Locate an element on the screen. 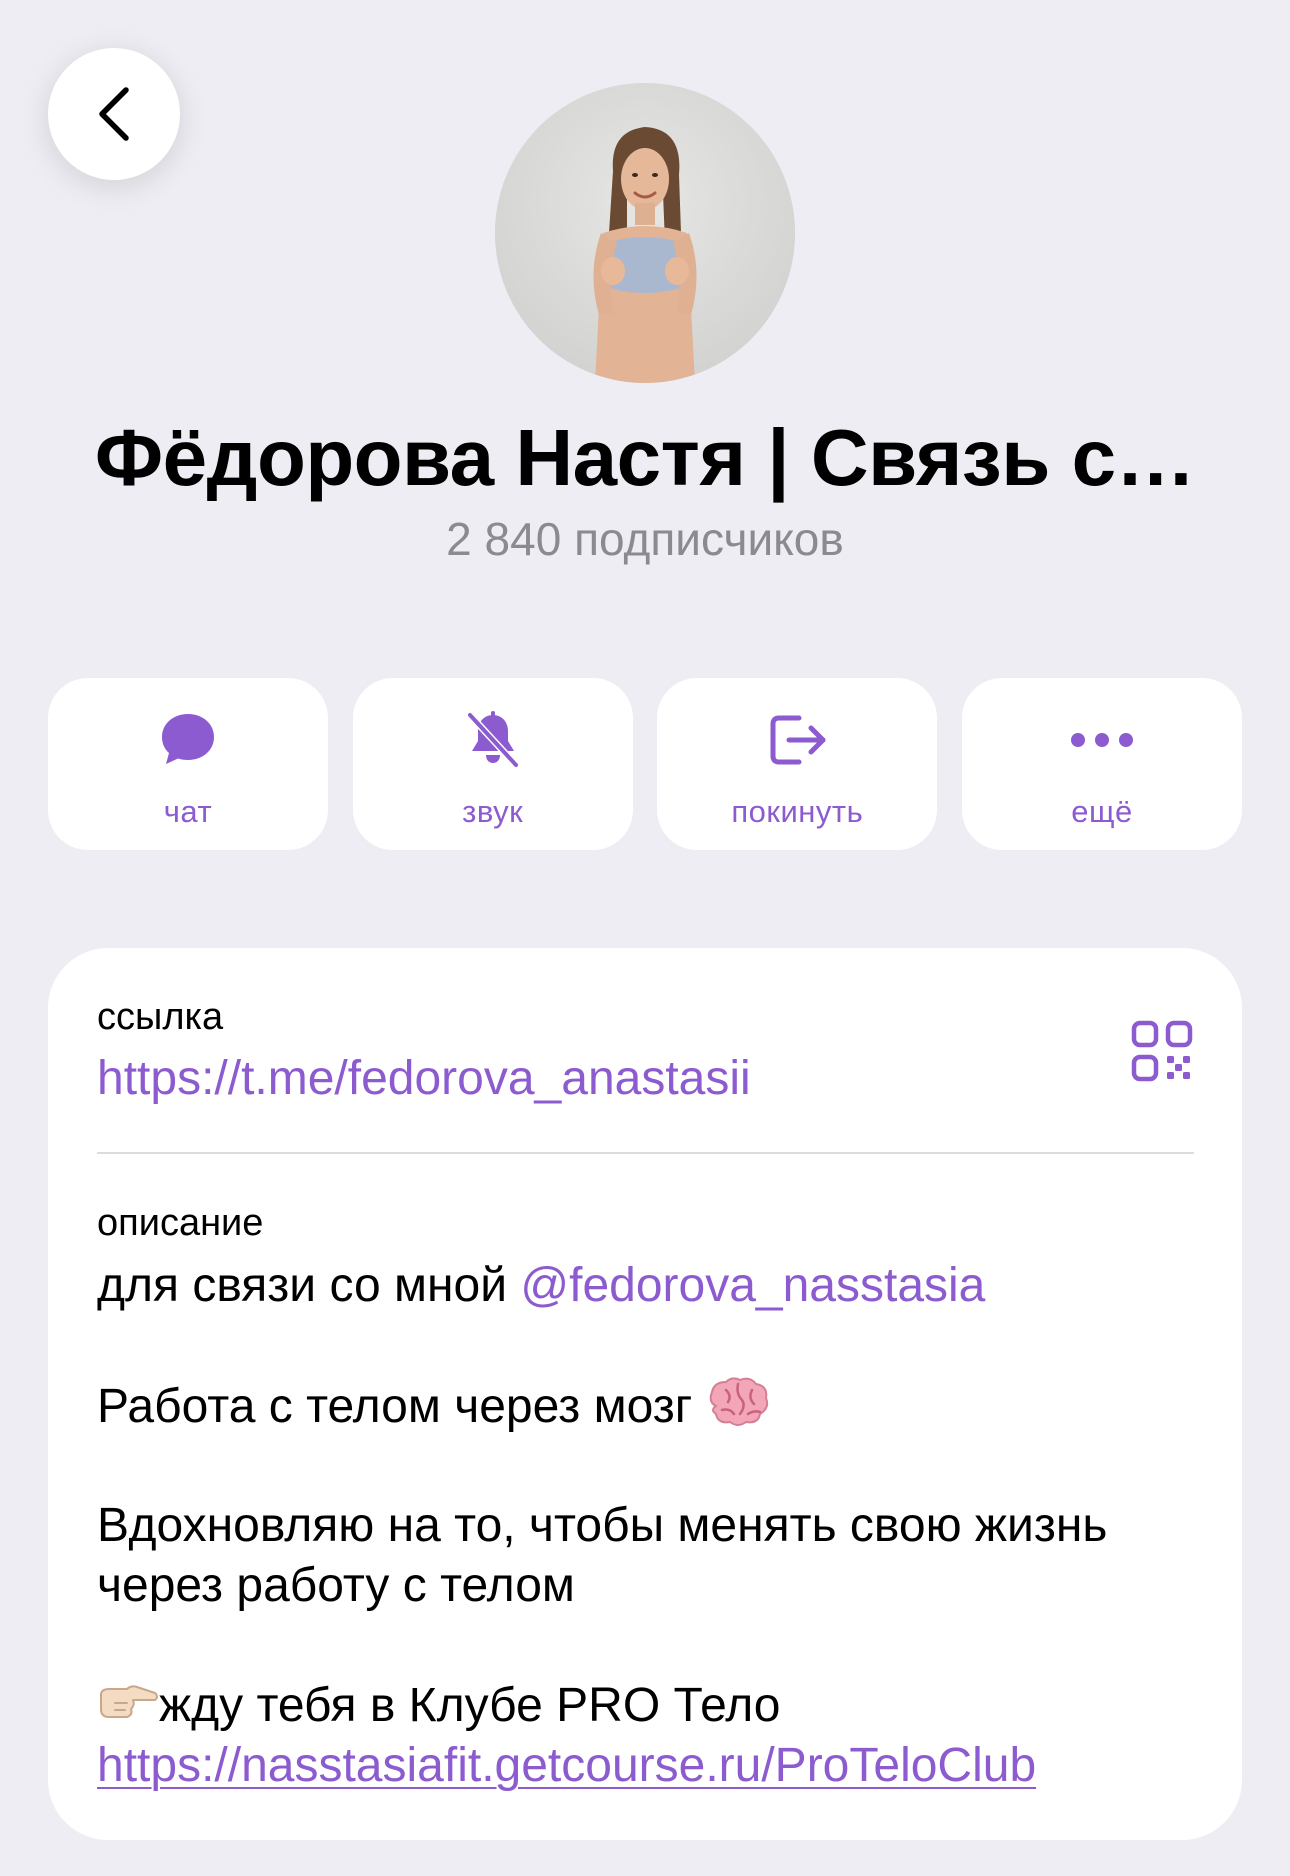 This screenshot has width=1290, height=1876. link-label: ссылка is located at coordinates (160, 1017).